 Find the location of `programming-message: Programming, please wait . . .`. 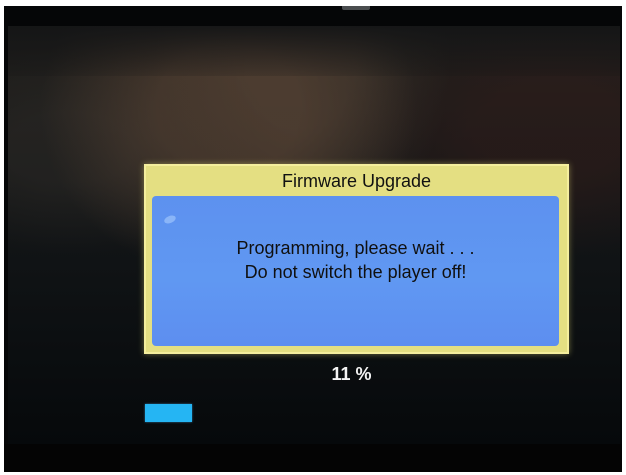

programming-message: Programming, please wait . . . is located at coordinates (355, 248).